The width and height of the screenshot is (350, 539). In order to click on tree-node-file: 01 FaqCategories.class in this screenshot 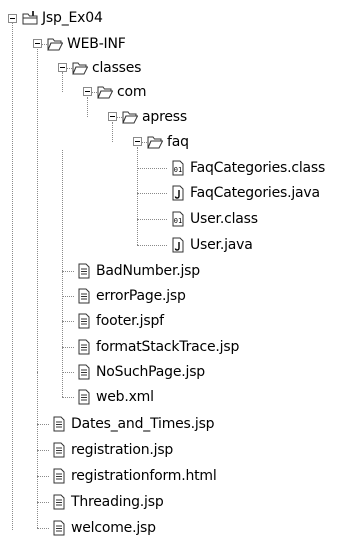, I will do `click(247, 168)`.